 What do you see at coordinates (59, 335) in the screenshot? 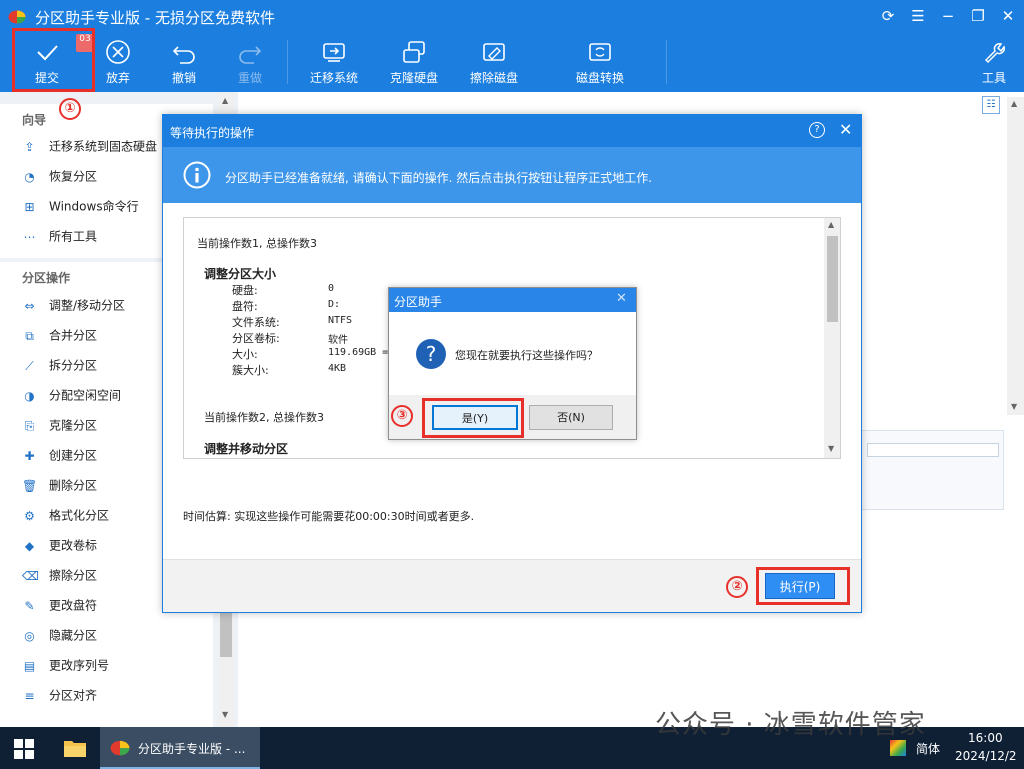
I see `partition-op-item: ⧉ 合并分区` at bounding box center [59, 335].